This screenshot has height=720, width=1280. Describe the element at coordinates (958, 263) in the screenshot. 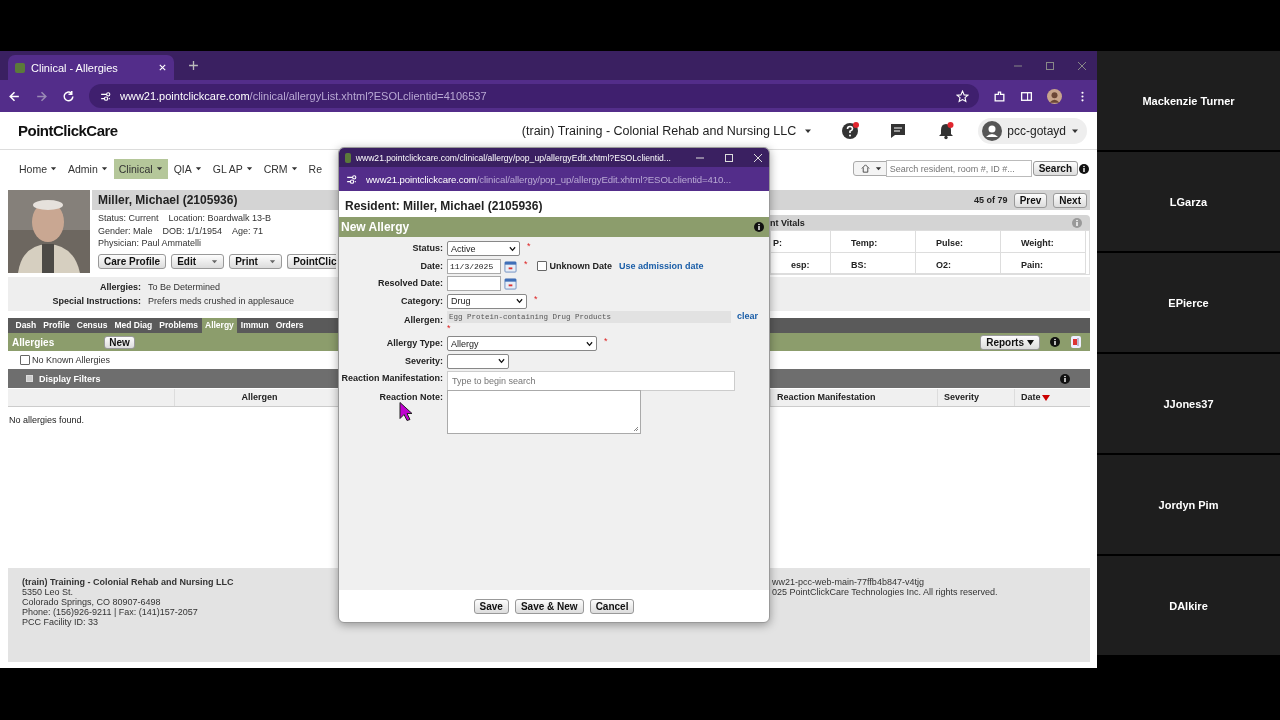

I see `vital-cell: O2:` at that location.